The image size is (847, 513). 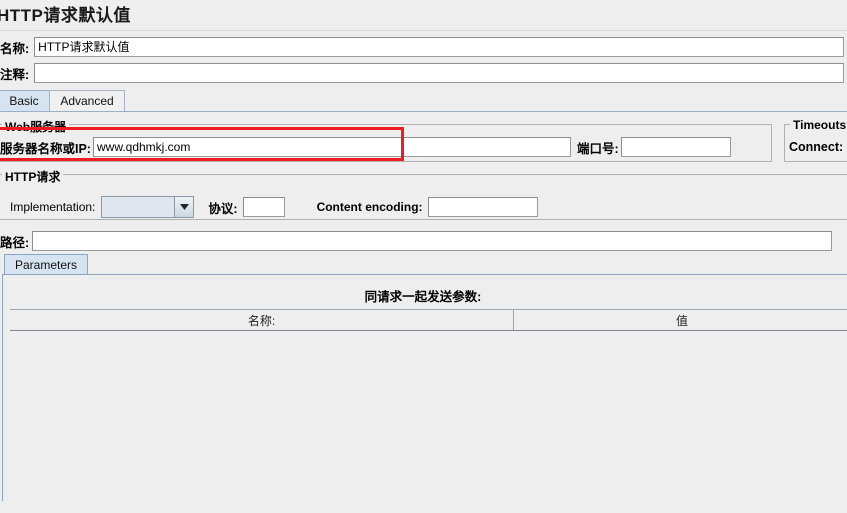 I want to click on connect-timeout-label: Connect:, so click(x=816, y=147).